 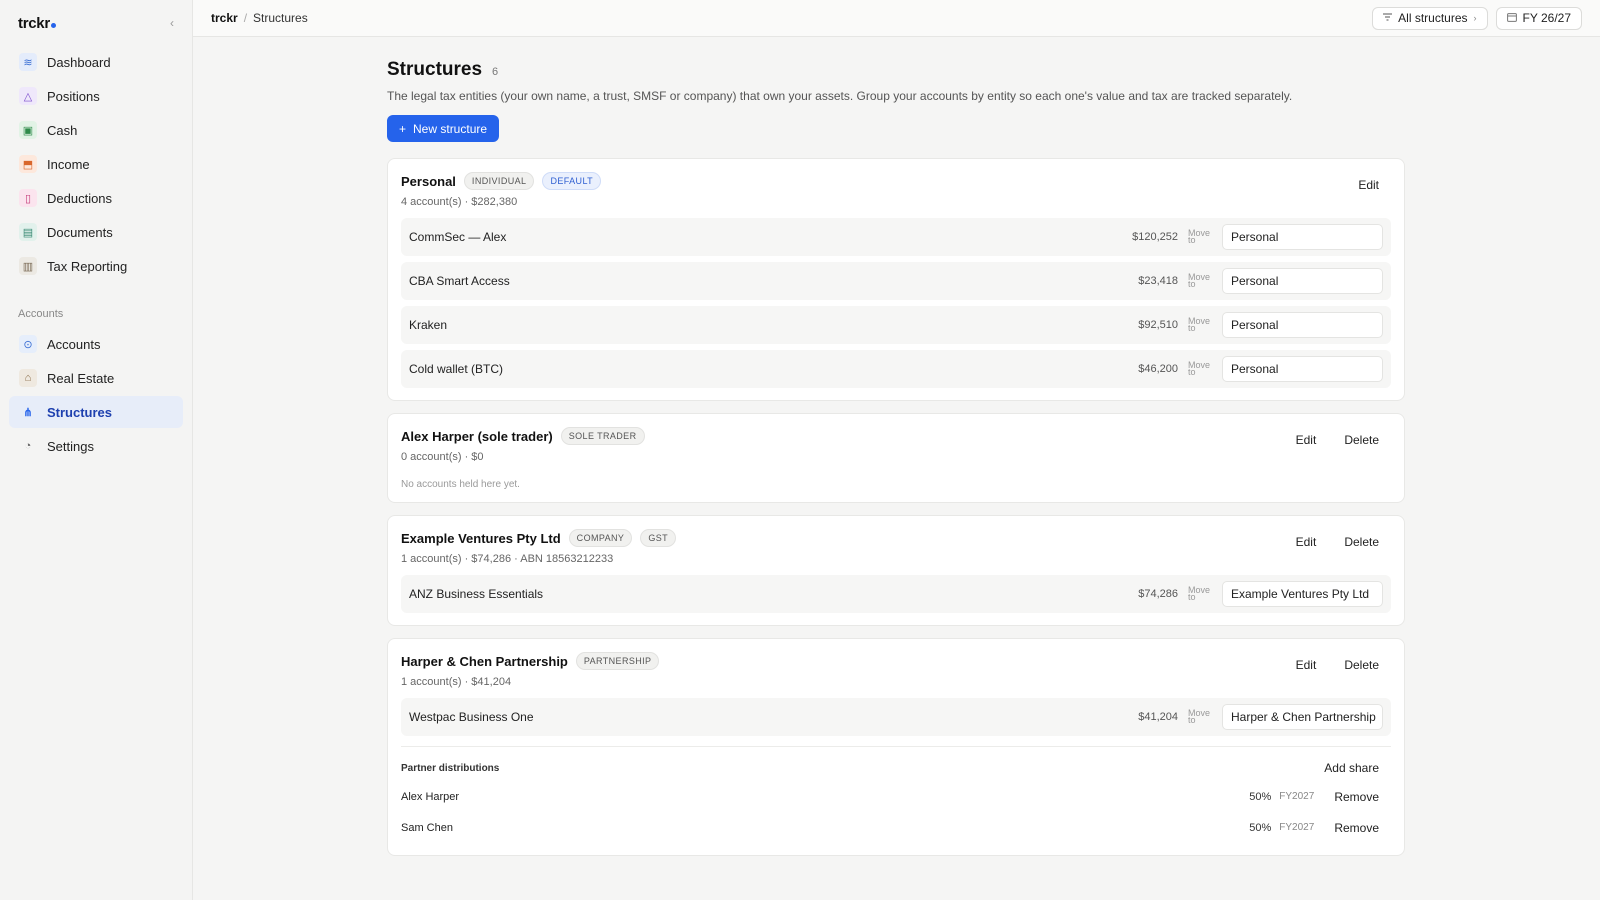 I want to click on account-name: Cold wallet (BTC), so click(x=456, y=369).